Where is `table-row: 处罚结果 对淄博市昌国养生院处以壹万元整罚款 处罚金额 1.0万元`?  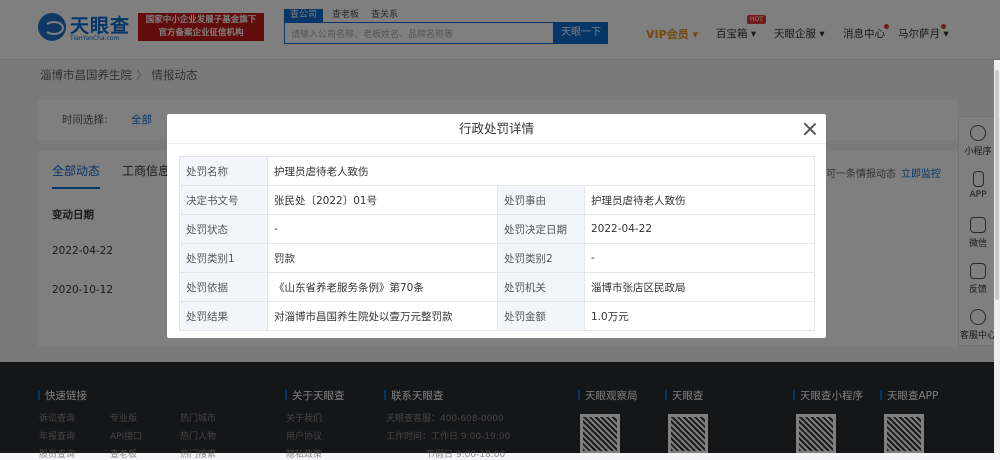
table-row: 处罚结果 对淄博市昌国养生院处以壹万元整罚款 处罚金额 1.0万元 is located at coordinates (497, 316).